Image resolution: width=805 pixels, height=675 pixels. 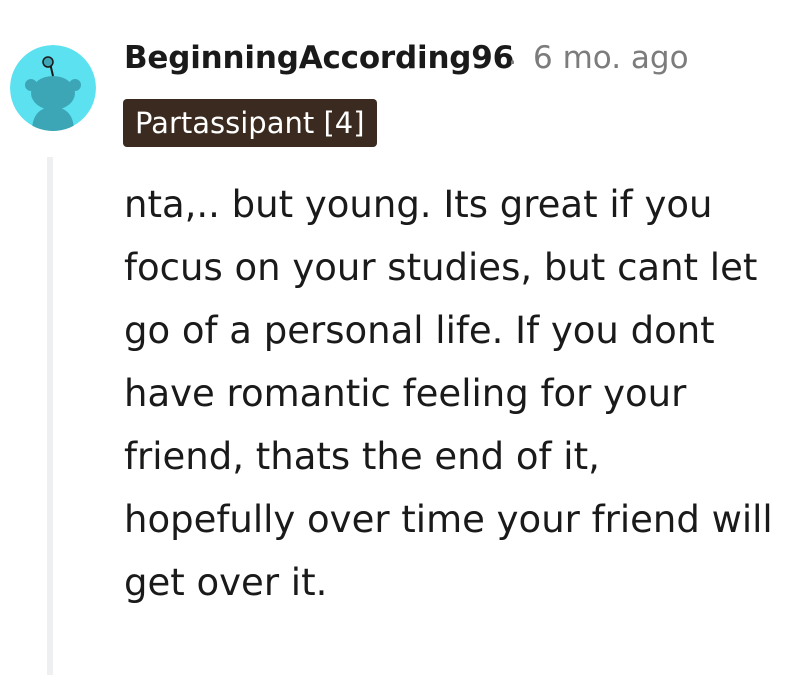 I want to click on comment-avatar, so click(x=53, y=88).